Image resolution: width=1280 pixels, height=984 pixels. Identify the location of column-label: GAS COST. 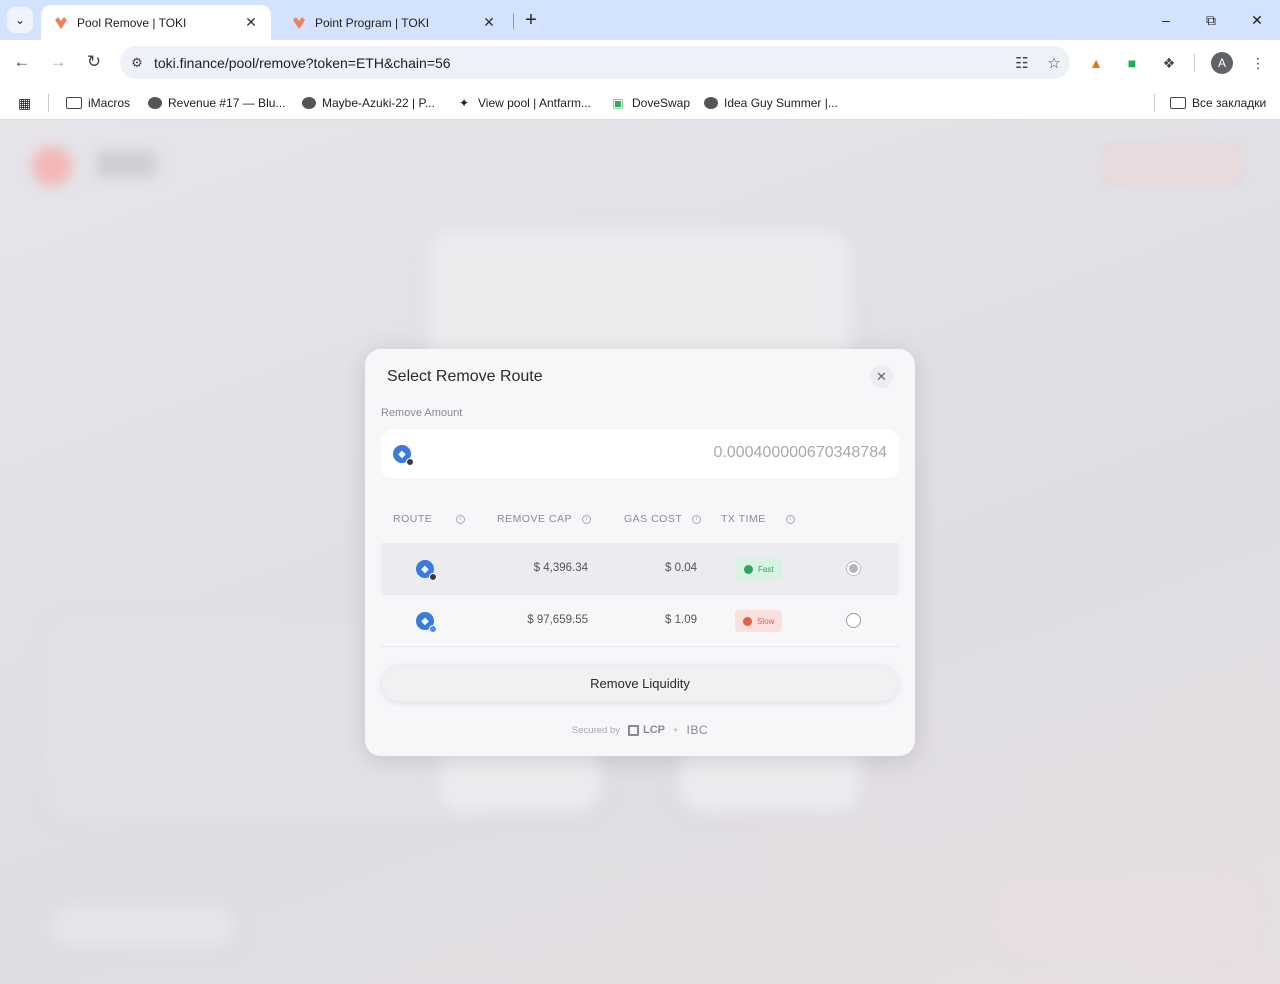
(653, 519).